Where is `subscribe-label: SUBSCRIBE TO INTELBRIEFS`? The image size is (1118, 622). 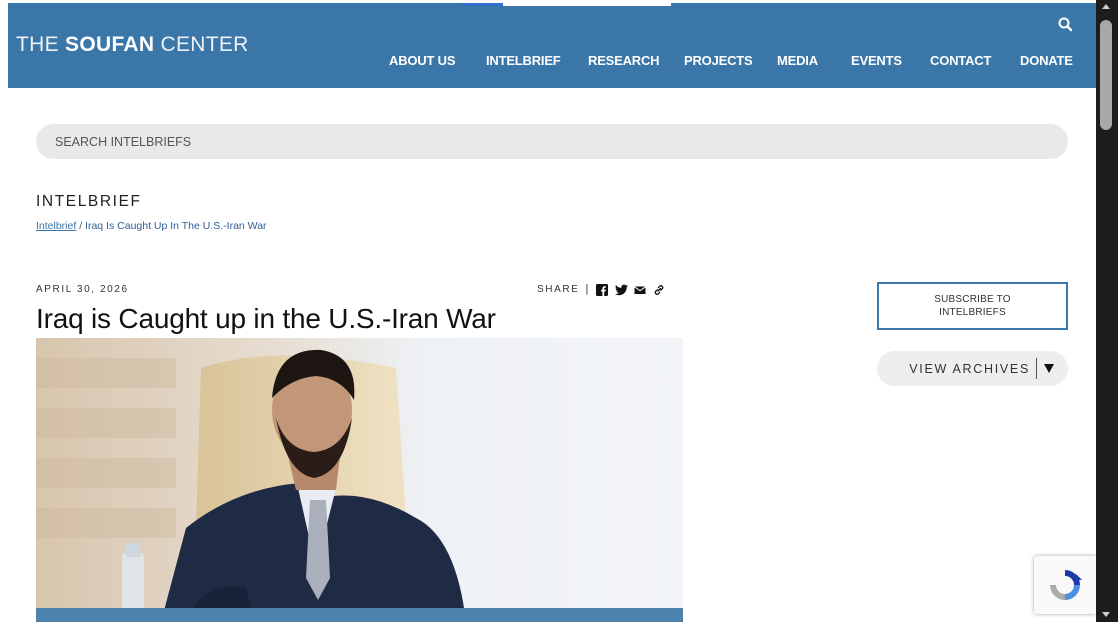
subscribe-label: SUBSCRIBE TO INTELBRIEFS is located at coordinates (972, 306).